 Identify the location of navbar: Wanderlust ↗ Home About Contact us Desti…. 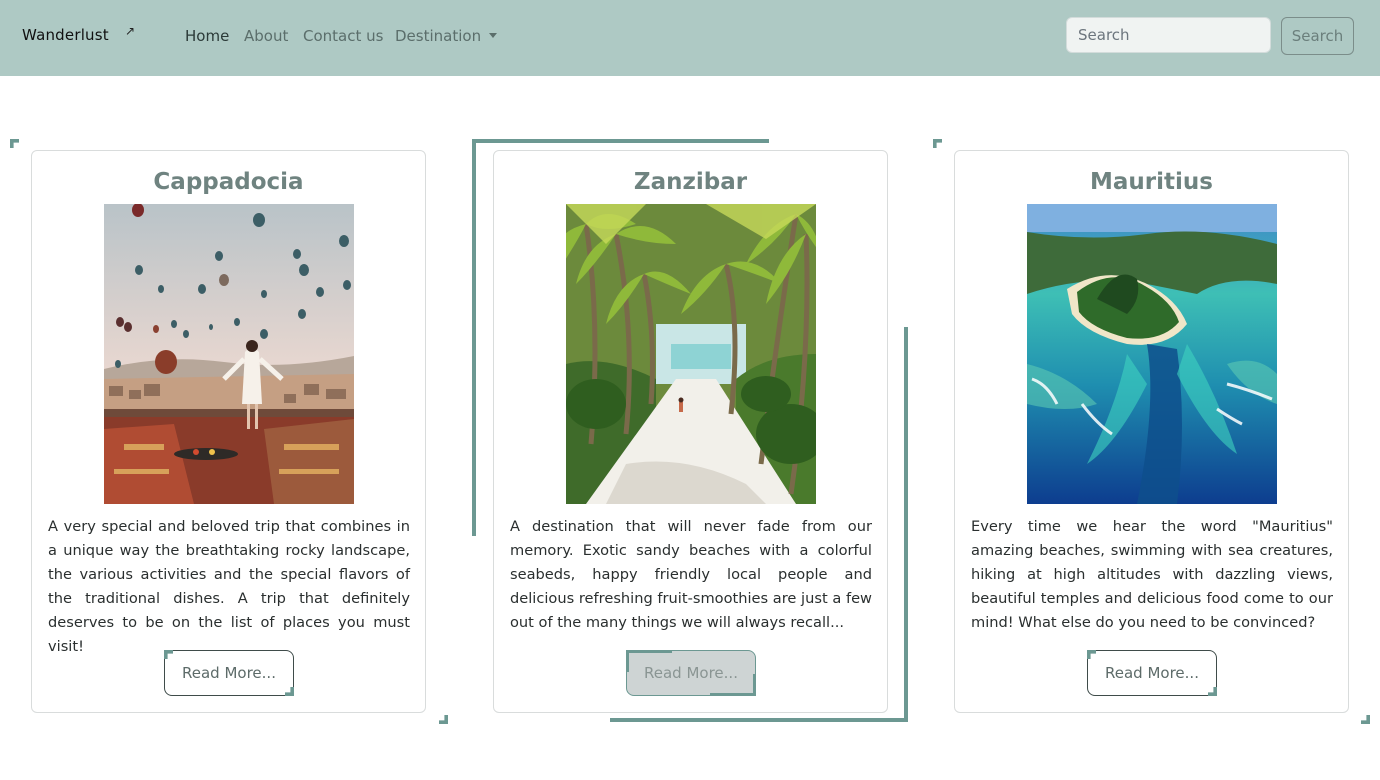
(690, 38).